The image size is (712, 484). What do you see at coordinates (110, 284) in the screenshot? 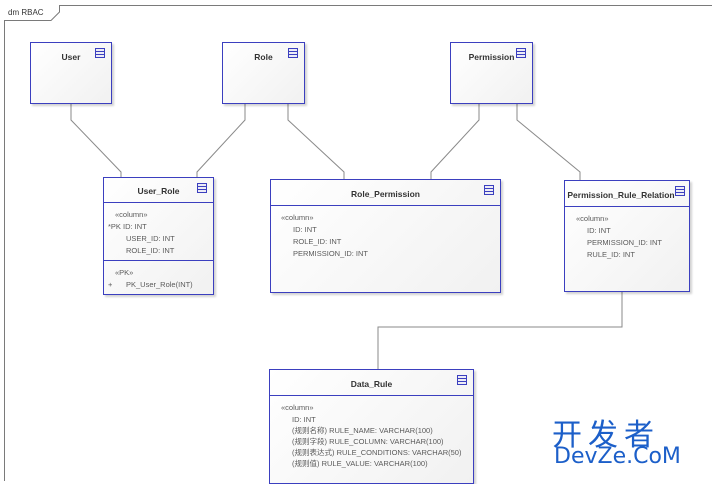
I see `visibility-marker: +` at bounding box center [110, 284].